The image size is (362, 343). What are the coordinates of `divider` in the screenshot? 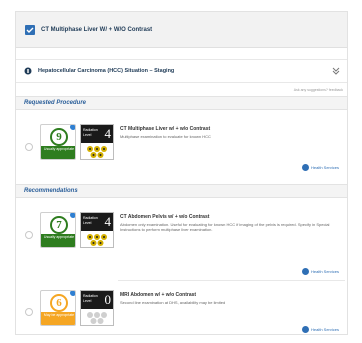 It's located at (231, 280).